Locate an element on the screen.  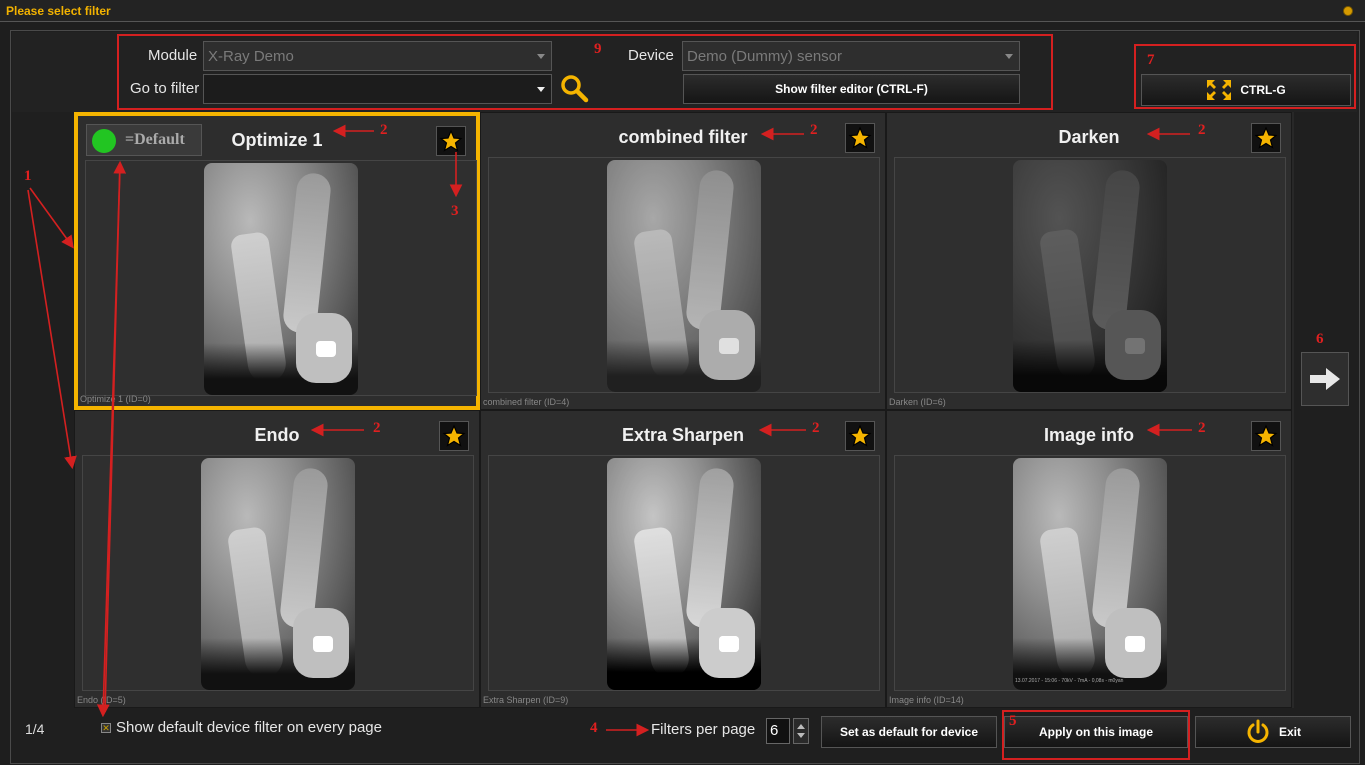
filter-caption: Extra Sharpen (ID=9) is located at coordinates (526, 700).